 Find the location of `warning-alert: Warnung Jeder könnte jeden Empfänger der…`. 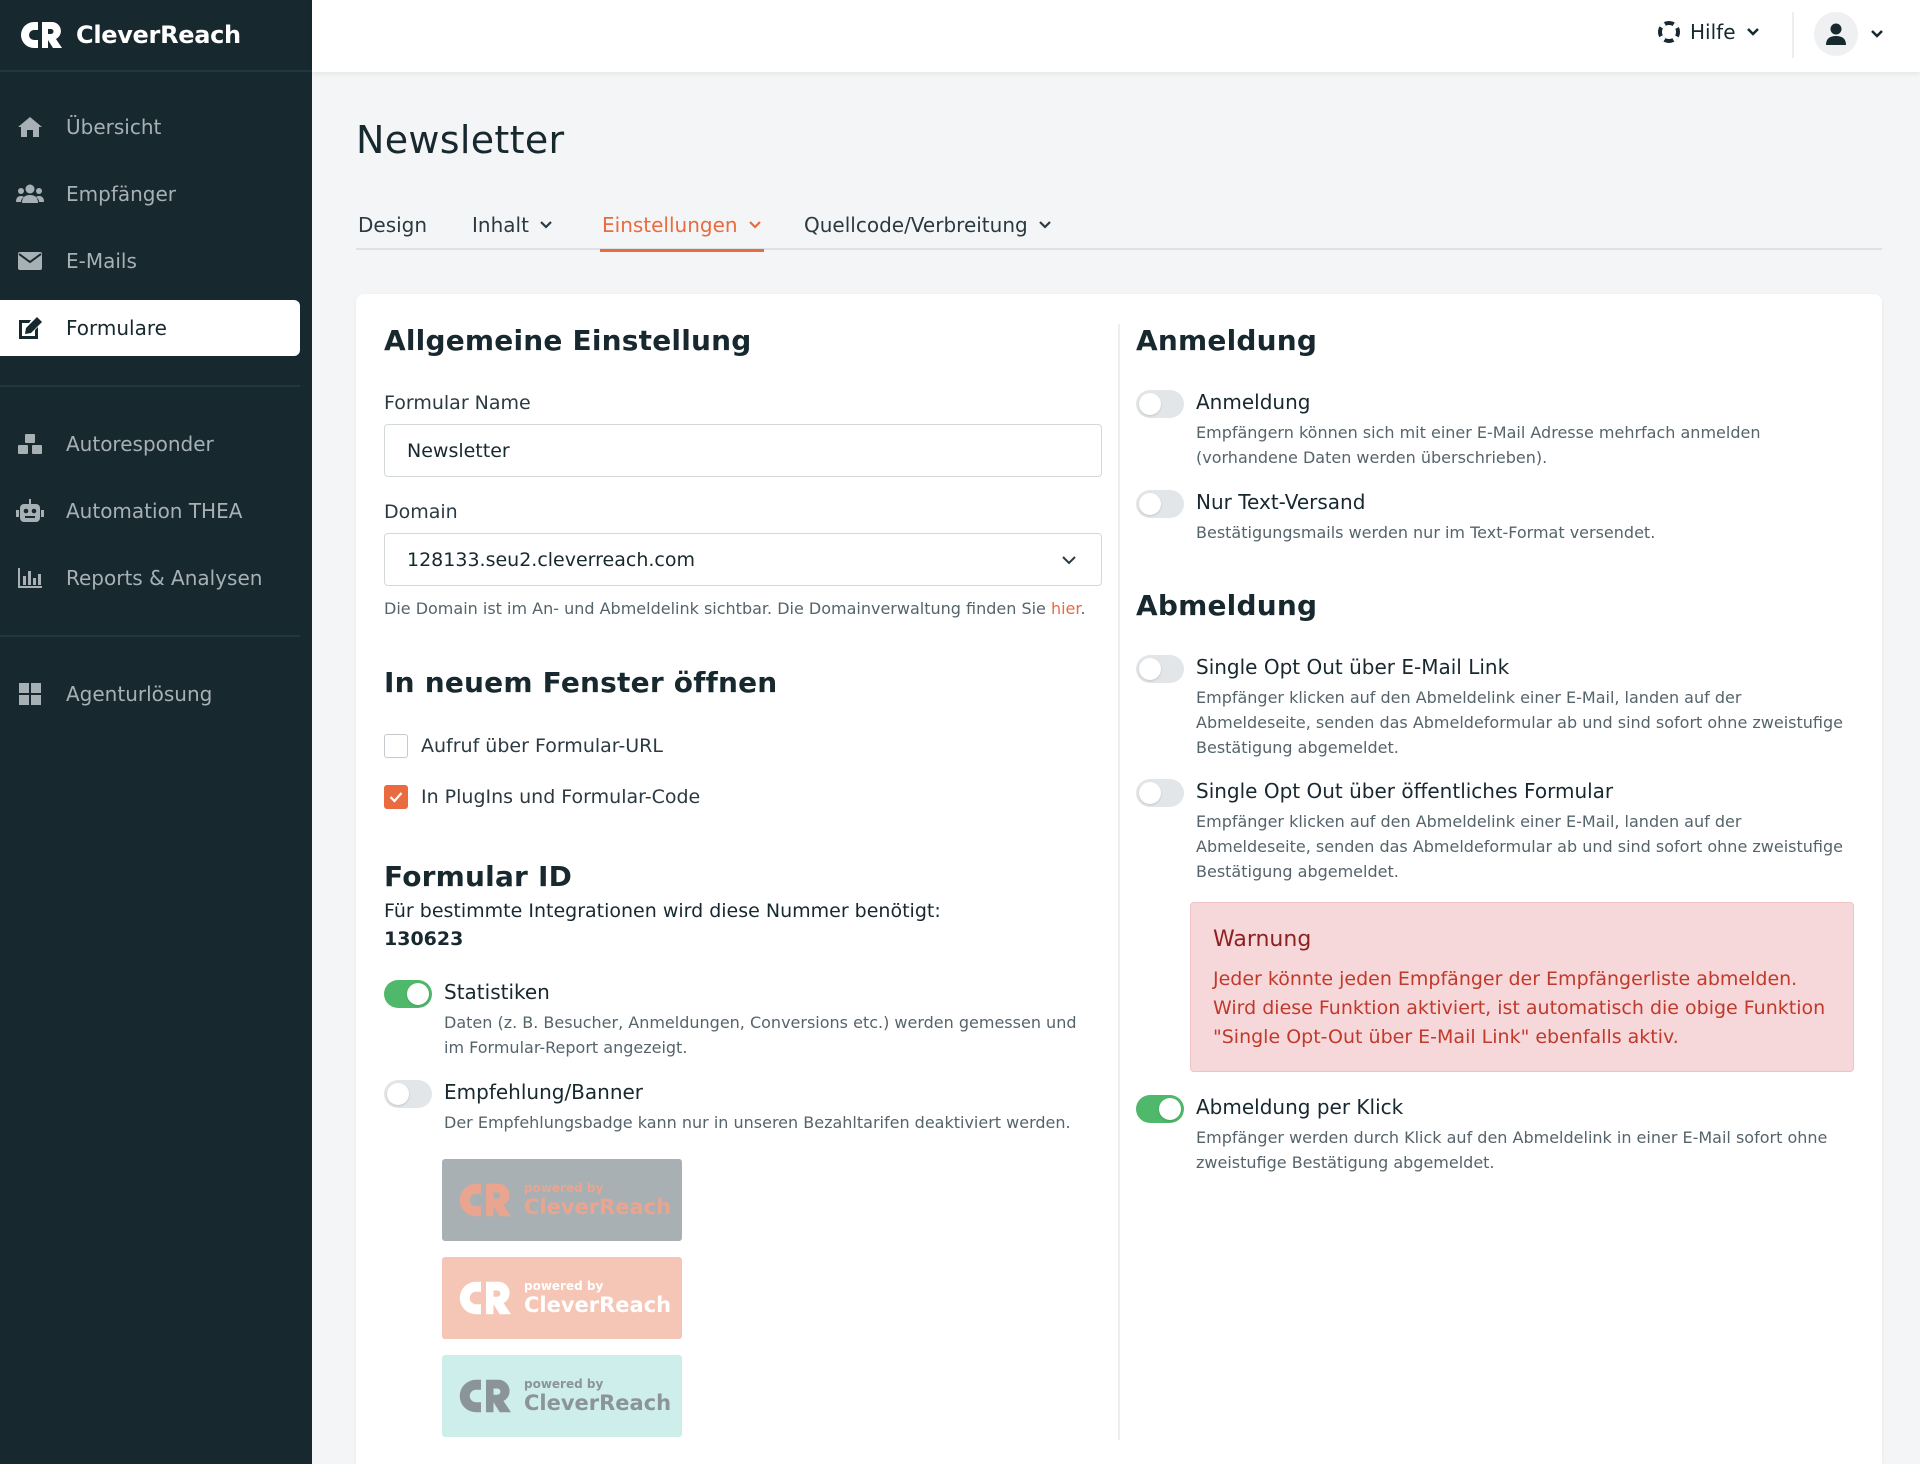

warning-alert: Warnung Jeder könnte jeden Empfänger der… is located at coordinates (1522, 987).